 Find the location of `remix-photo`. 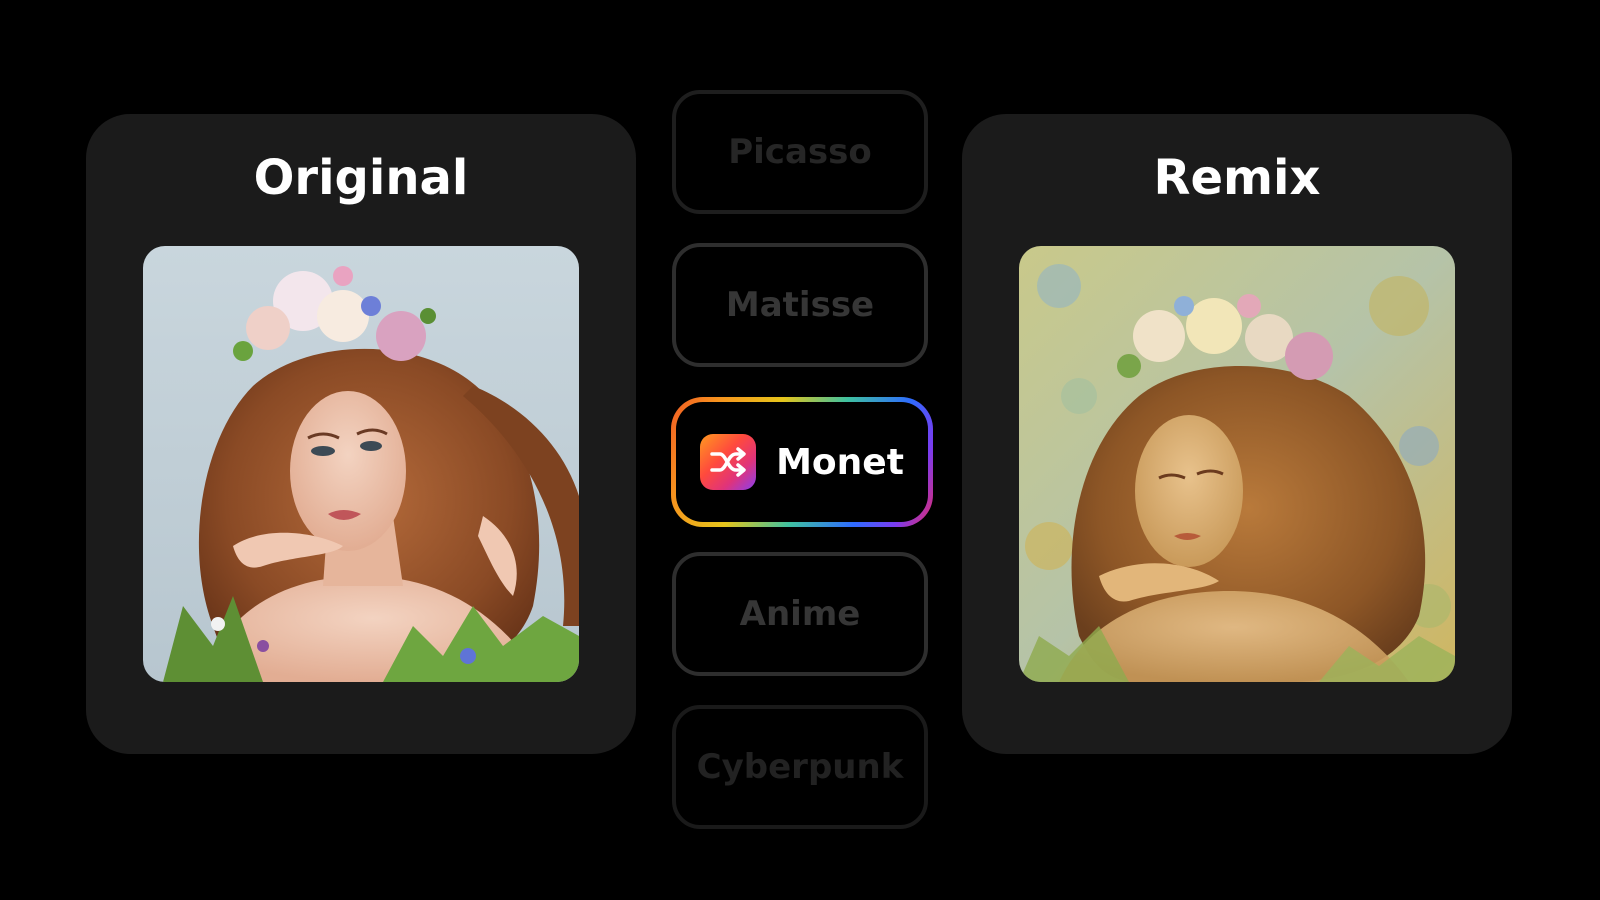

remix-photo is located at coordinates (1237, 464).